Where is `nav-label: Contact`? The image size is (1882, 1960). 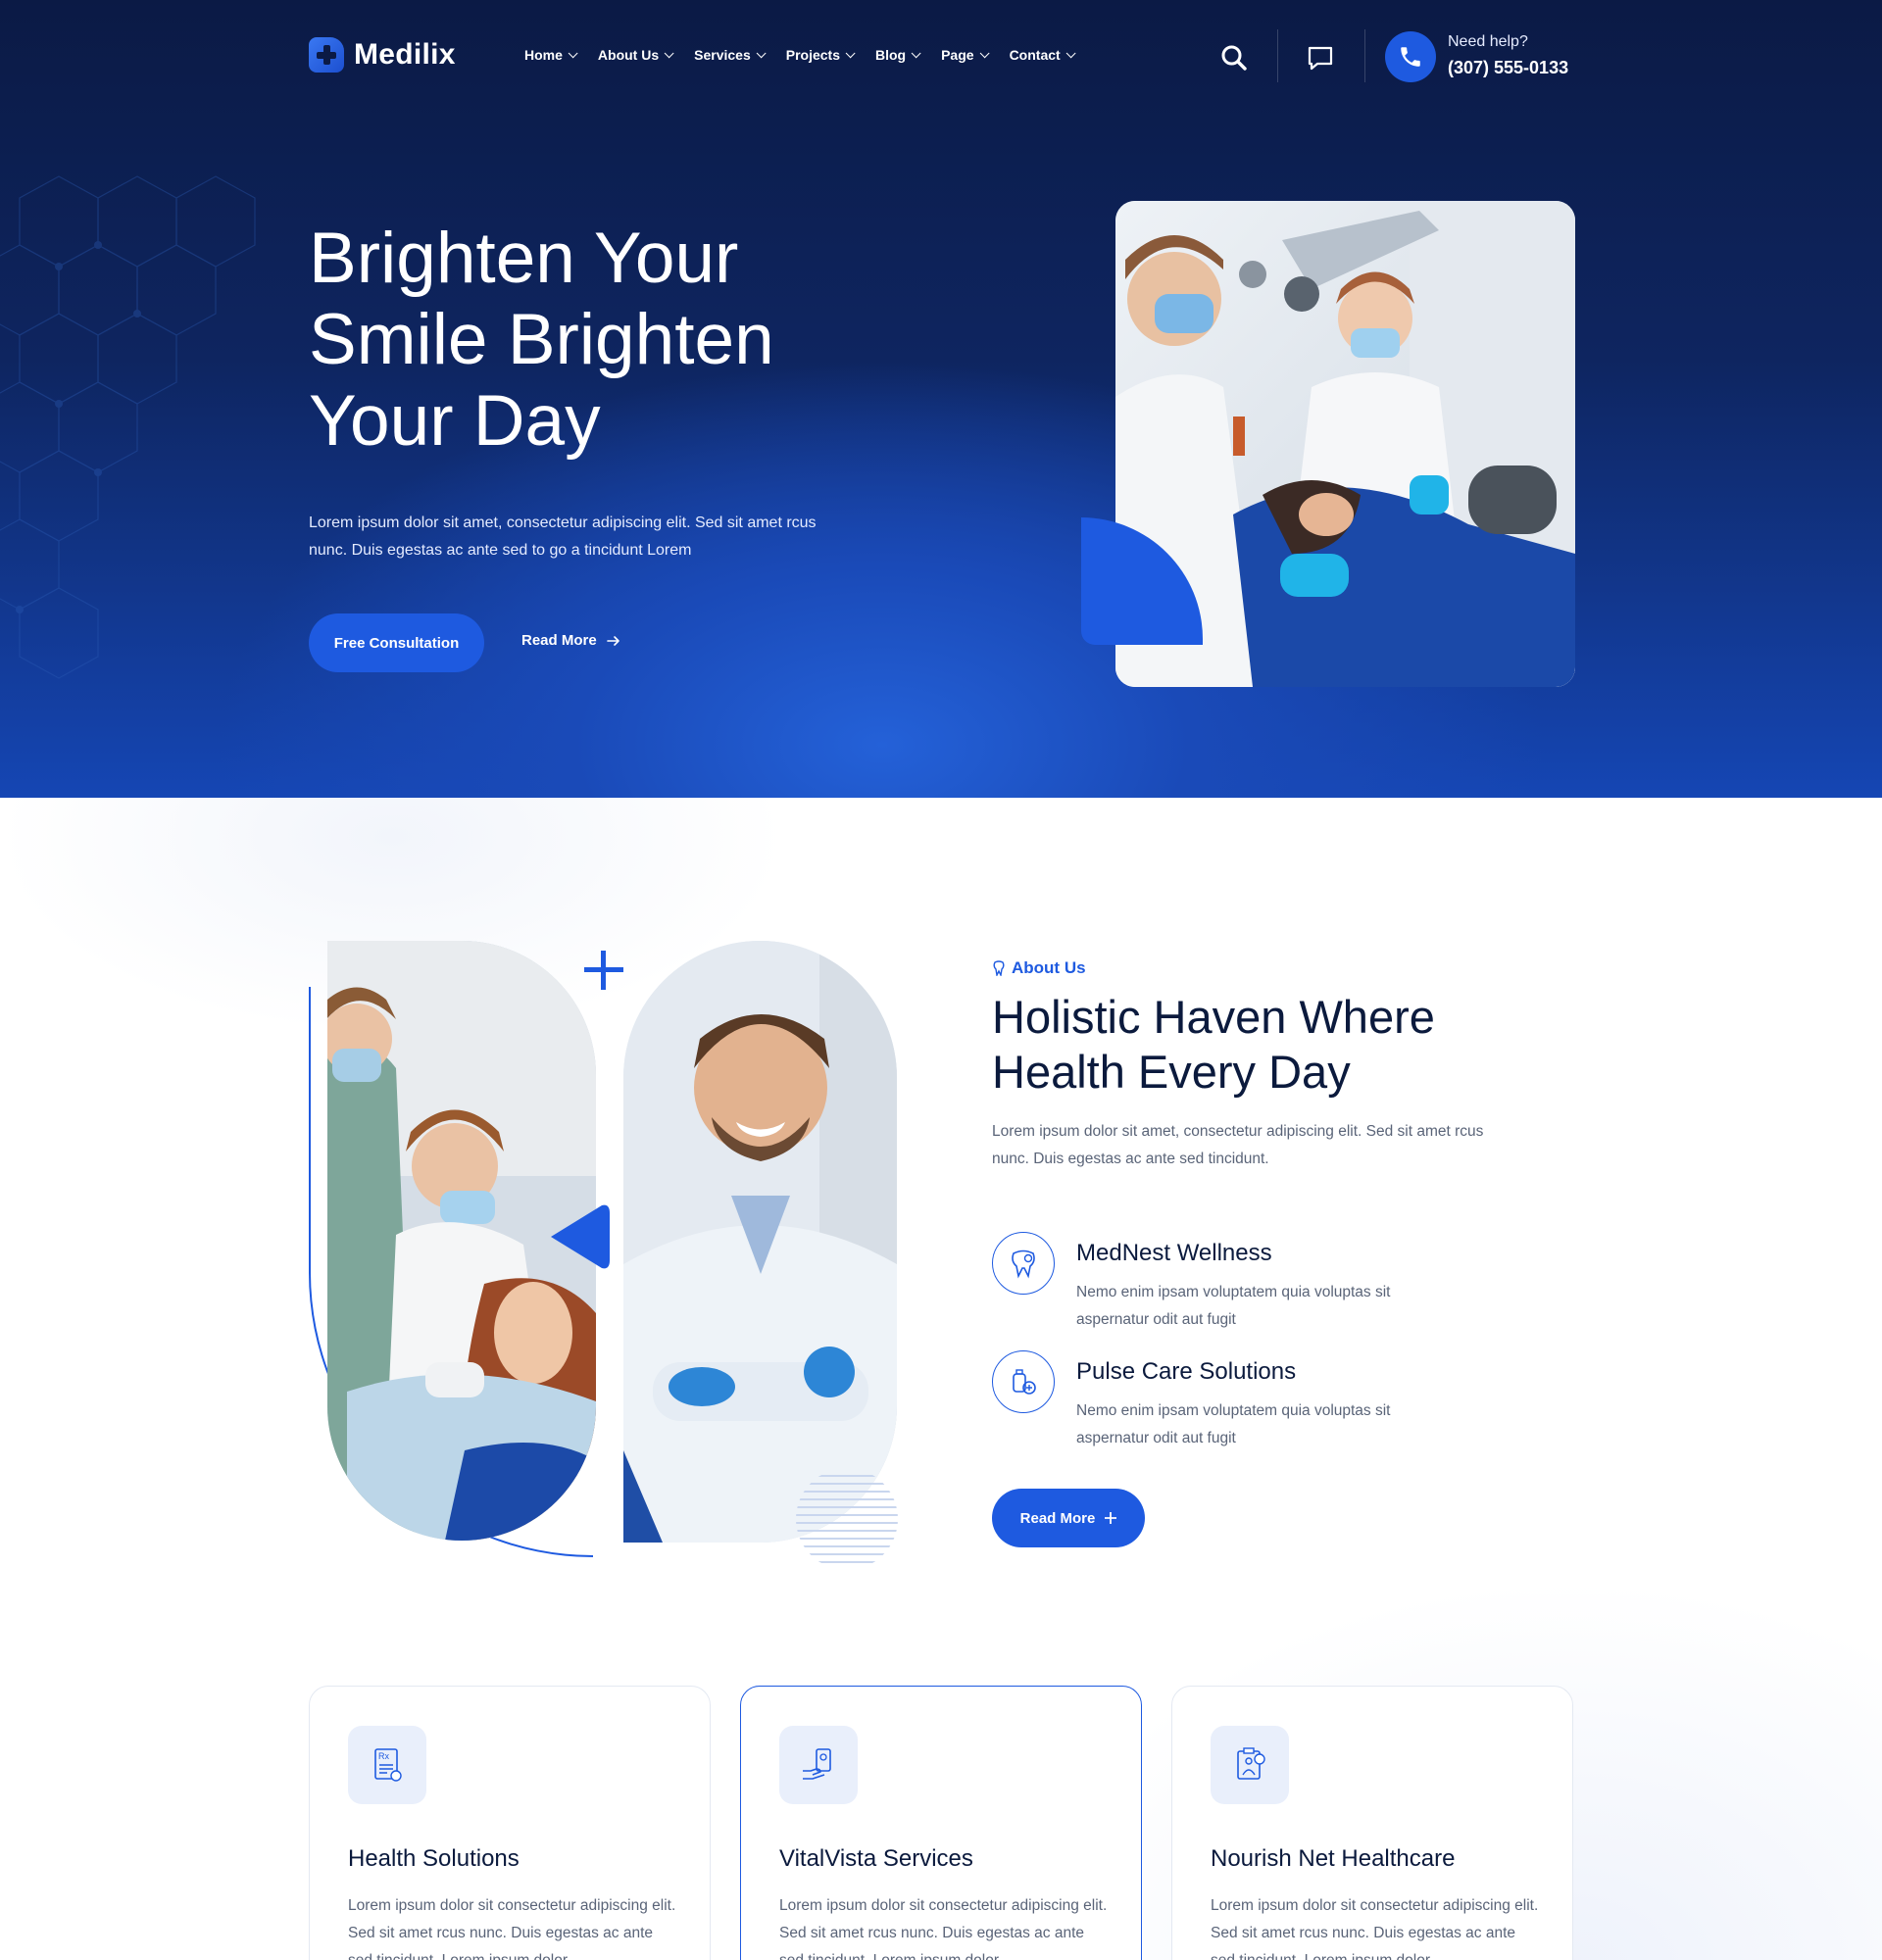 nav-label: Contact is located at coordinates (1035, 55).